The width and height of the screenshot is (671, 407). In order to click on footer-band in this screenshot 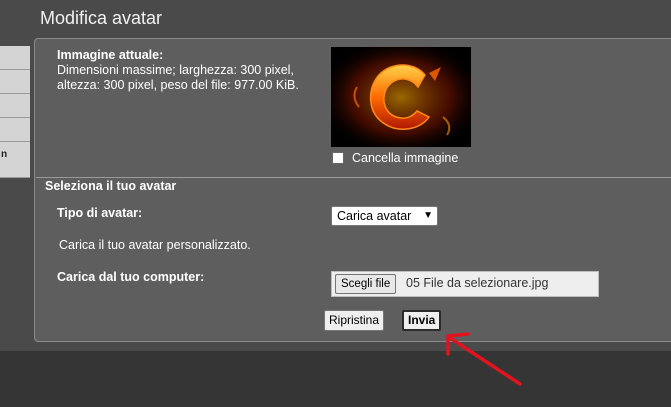, I will do `click(335, 379)`.